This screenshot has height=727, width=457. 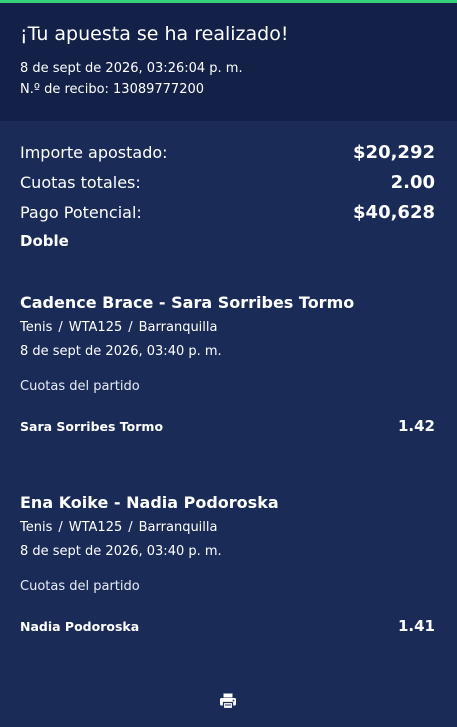 What do you see at coordinates (80, 182) in the screenshot?
I see `total-odds-label: Cuotas totales:` at bounding box center [80, 182].